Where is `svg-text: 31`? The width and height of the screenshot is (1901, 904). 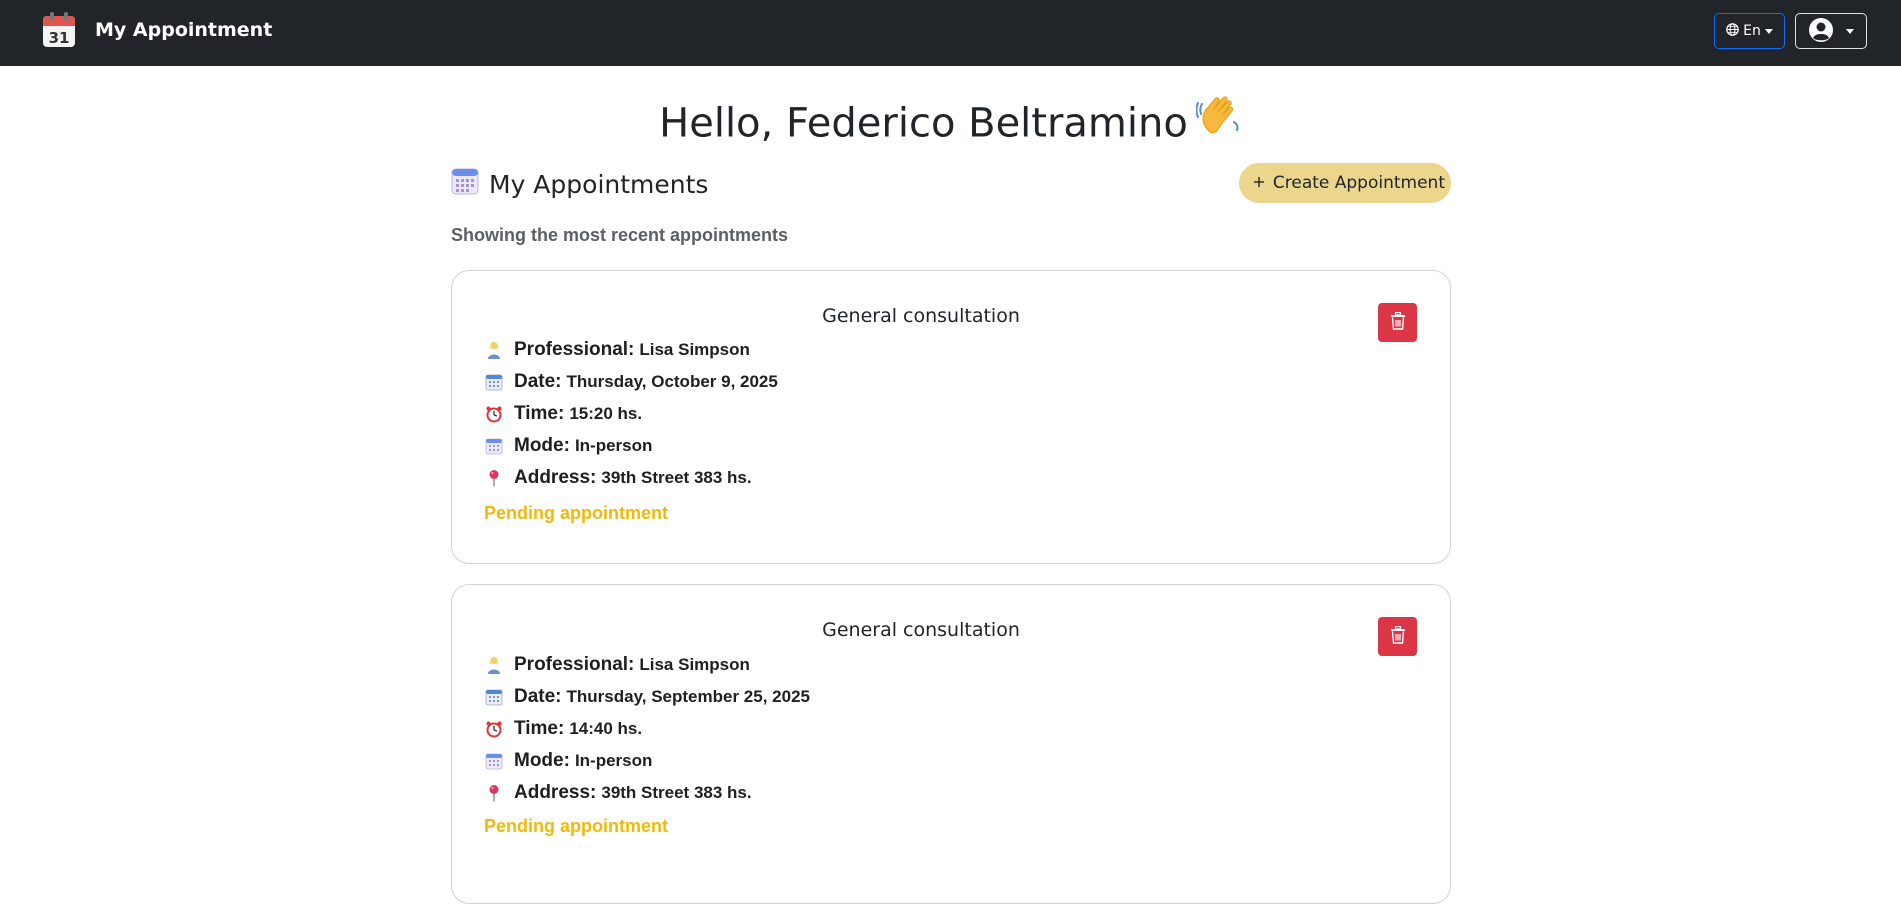
svg-text: 31 is located at coordinates (59, 38).